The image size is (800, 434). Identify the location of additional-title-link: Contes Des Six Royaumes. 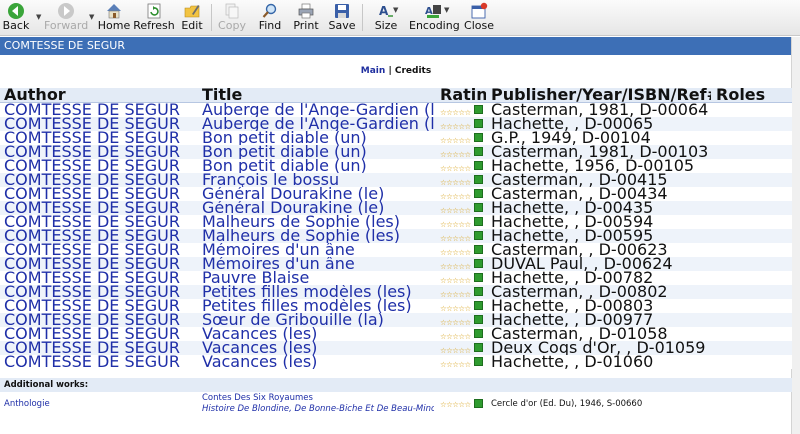
(257, 398).